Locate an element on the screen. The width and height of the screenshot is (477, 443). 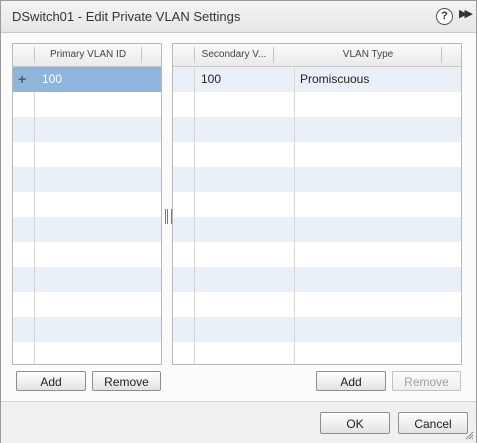
dialog-footer: OK Cancel is located at coordinates (238, 422).